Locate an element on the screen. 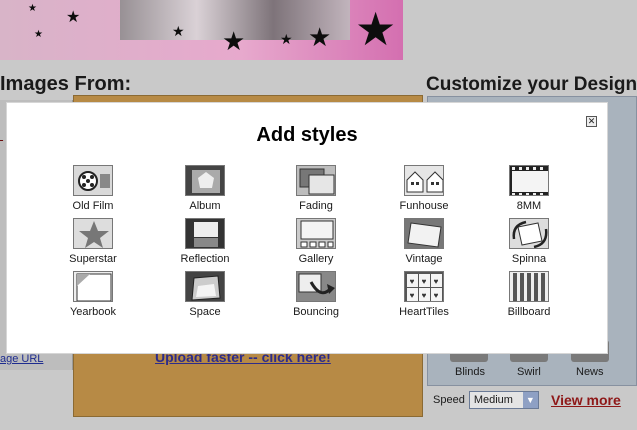  old-film-icon is located at coordinates (93, 180).